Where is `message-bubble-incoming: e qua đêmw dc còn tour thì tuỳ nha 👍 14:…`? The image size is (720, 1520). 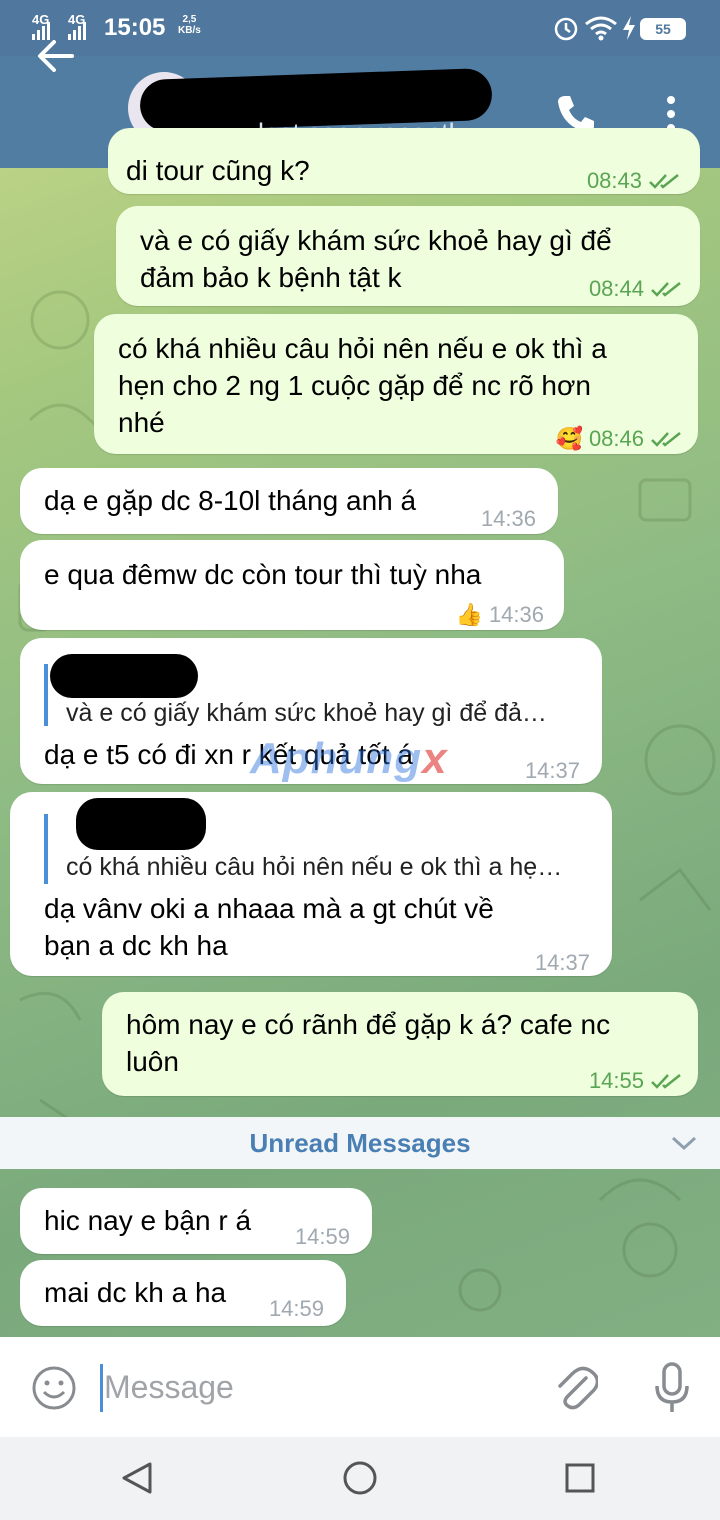
message-bubble-incoming: e qua đêmw dc còn tour thì tuỳ nha 👍 14:… is located at coordinates (292, 585).